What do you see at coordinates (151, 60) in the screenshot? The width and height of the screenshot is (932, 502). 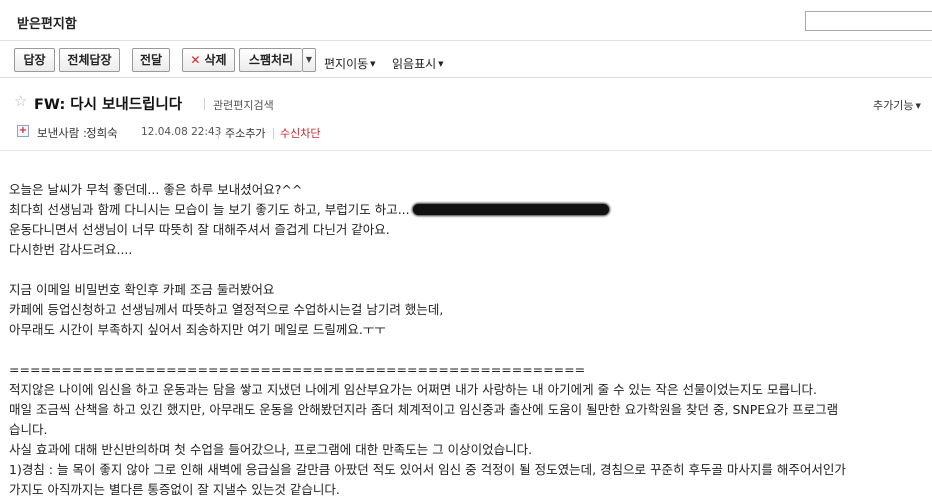 I see `forward-button: 전달` at bounding box center [151, 60].